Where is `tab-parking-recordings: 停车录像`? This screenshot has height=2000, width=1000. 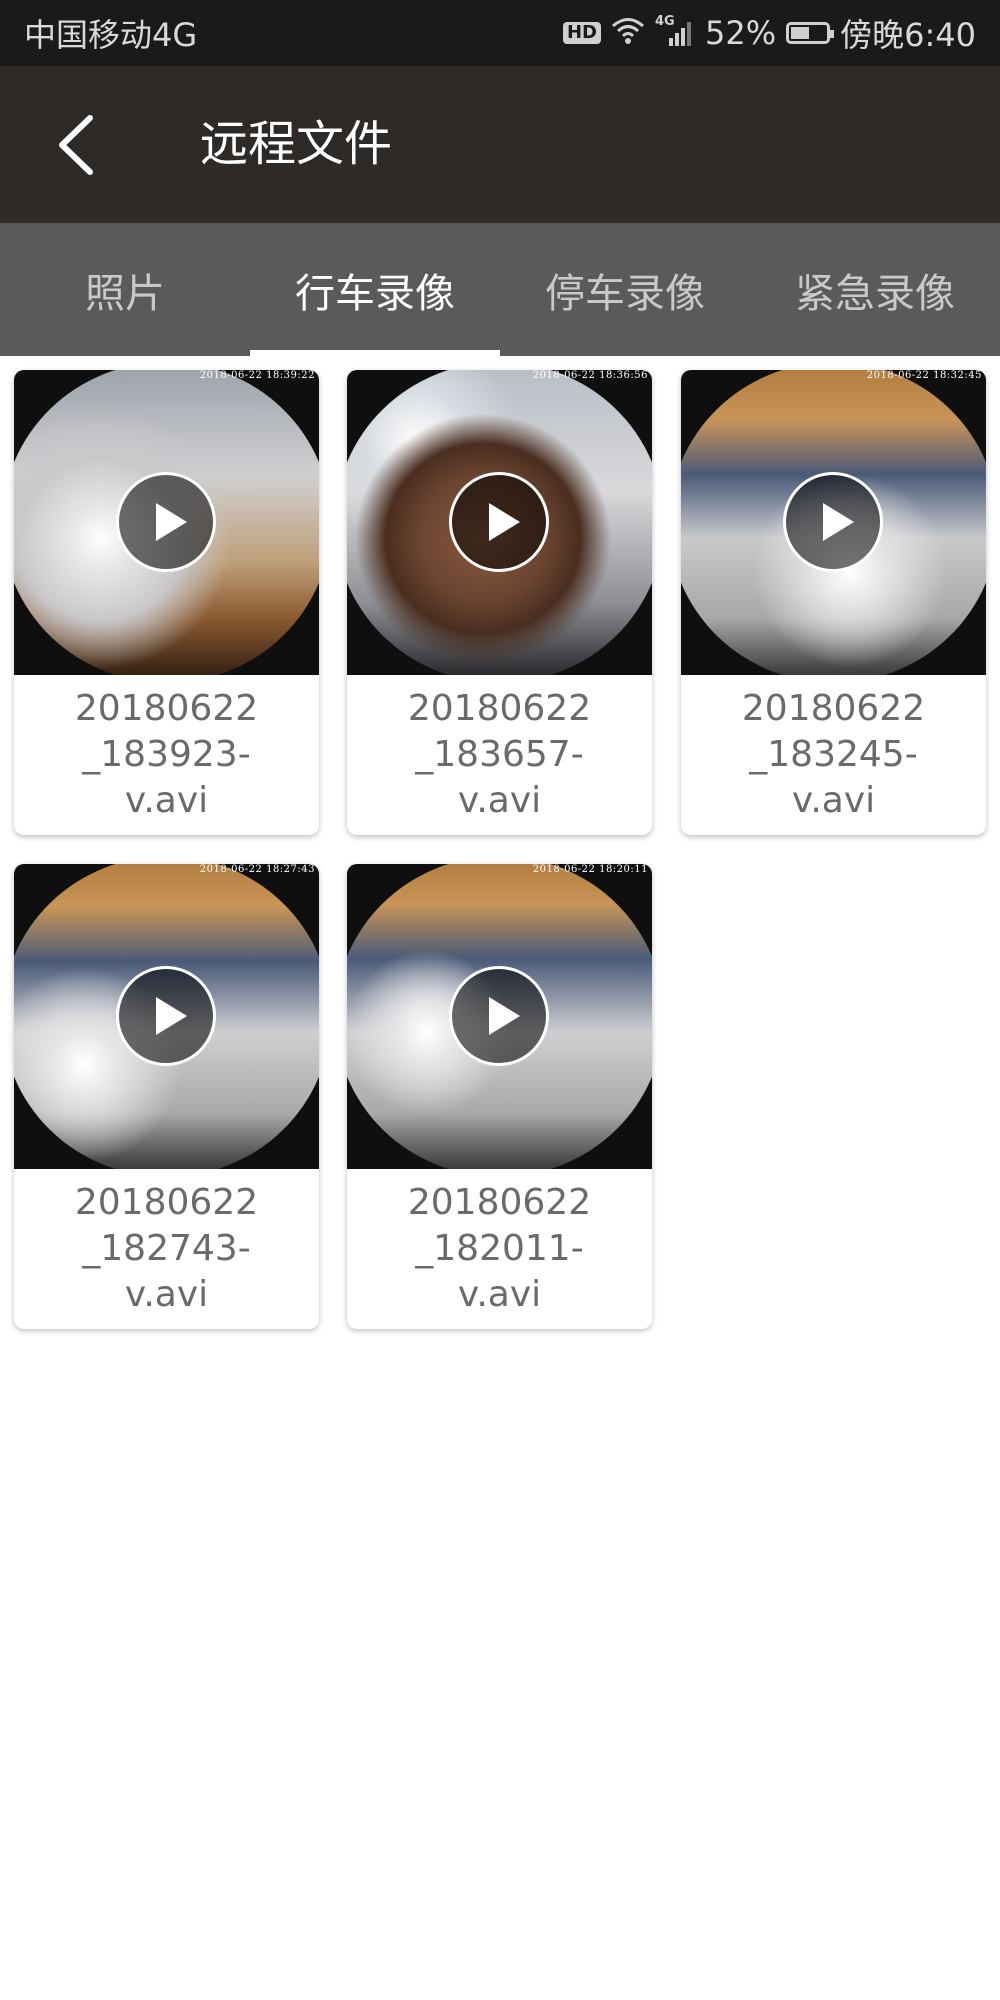
tab-parking-recordings: 停车录像 is located at coordinates (625, 289).